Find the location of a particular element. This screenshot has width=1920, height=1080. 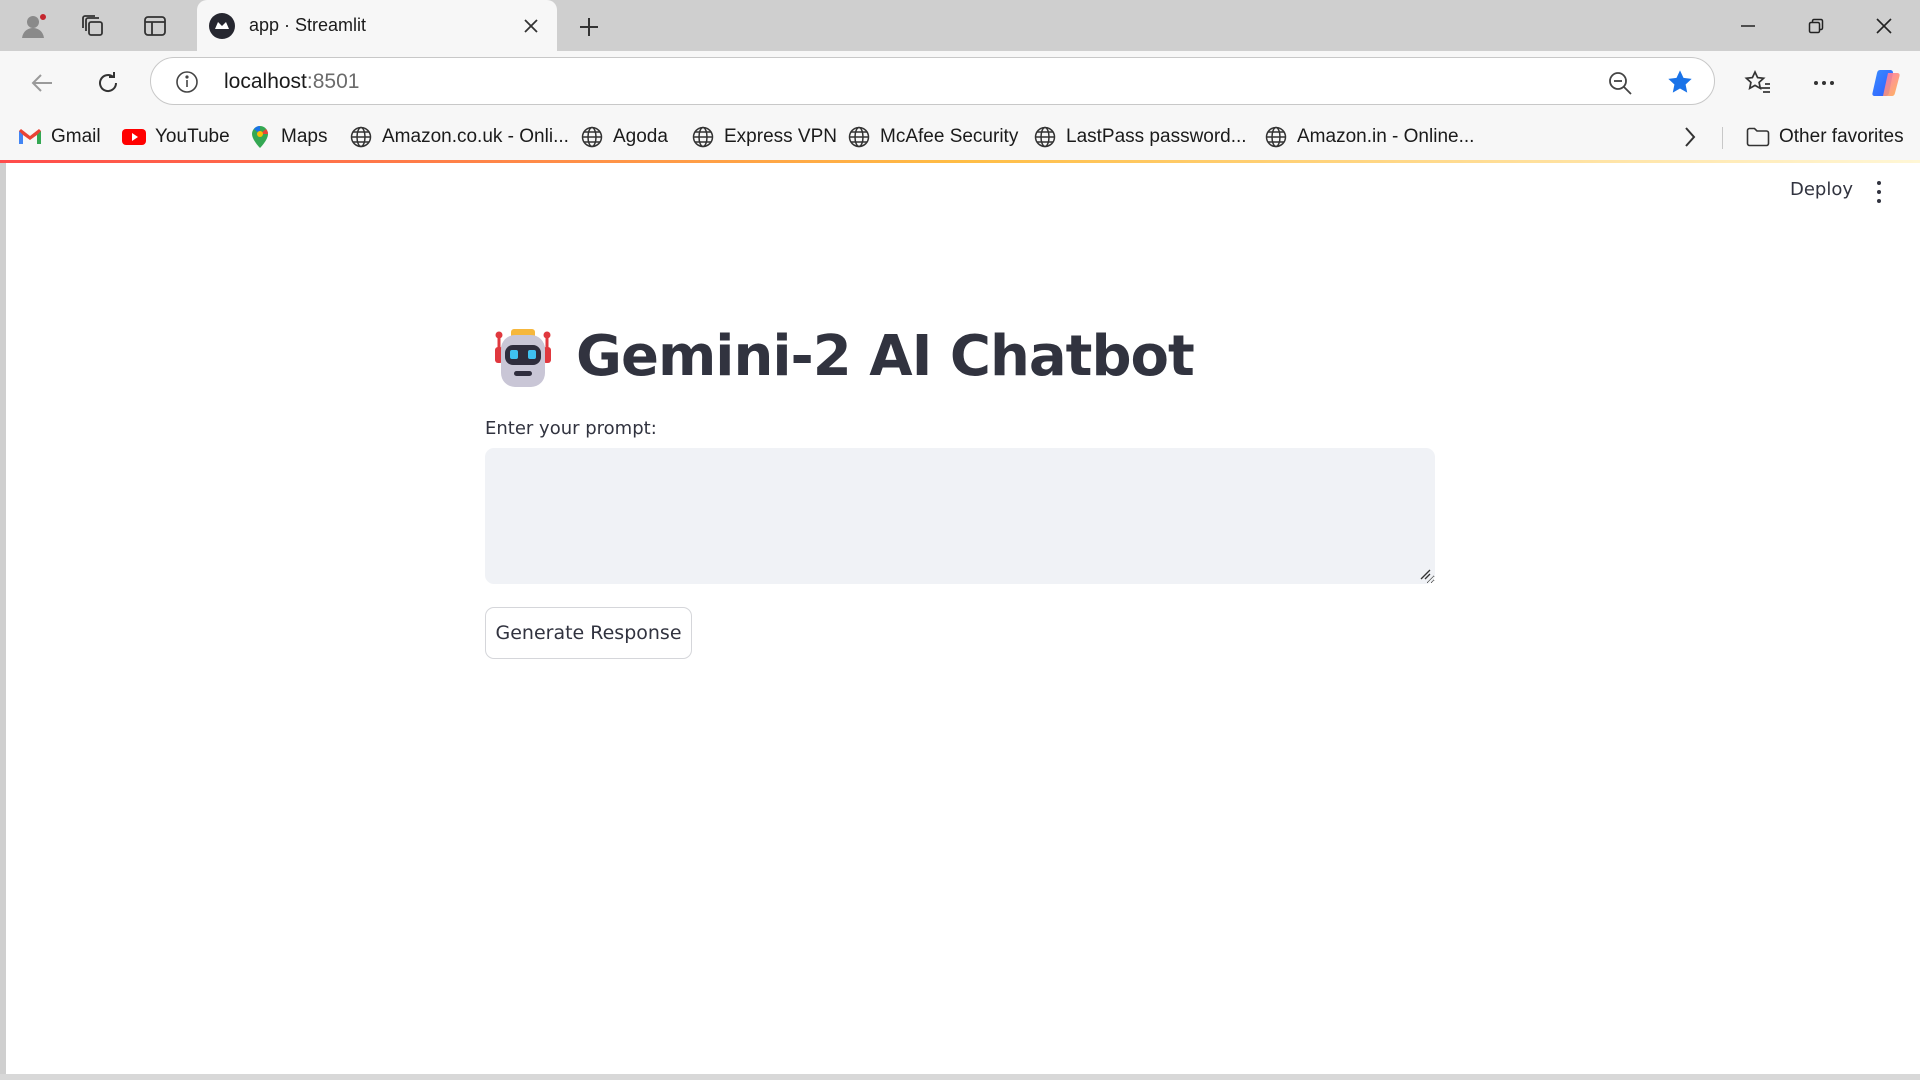

zoom-out-icon is located at coordinates (1620, 83).